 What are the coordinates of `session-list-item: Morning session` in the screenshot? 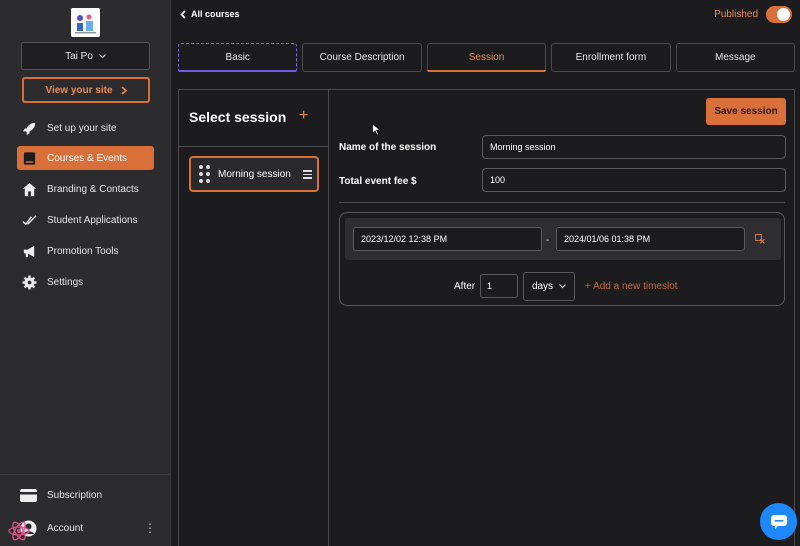 It's located at (254, 174).